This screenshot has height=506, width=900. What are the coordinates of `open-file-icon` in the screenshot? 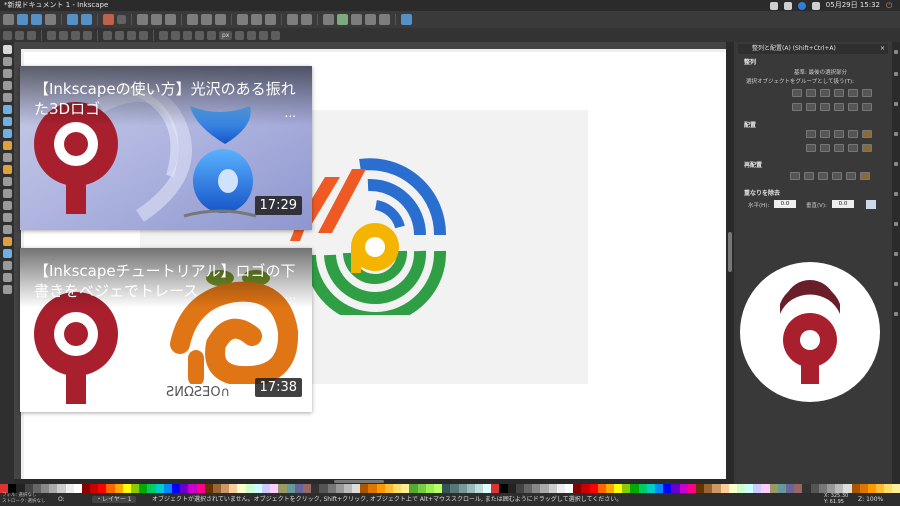 It's located at (22, 19).